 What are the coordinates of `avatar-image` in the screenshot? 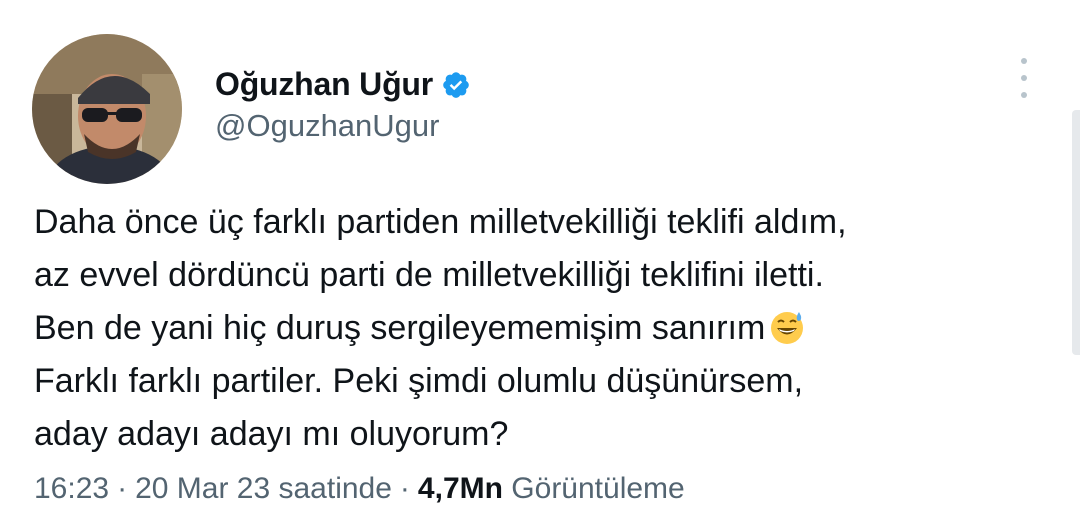 It's located at (107, 109).